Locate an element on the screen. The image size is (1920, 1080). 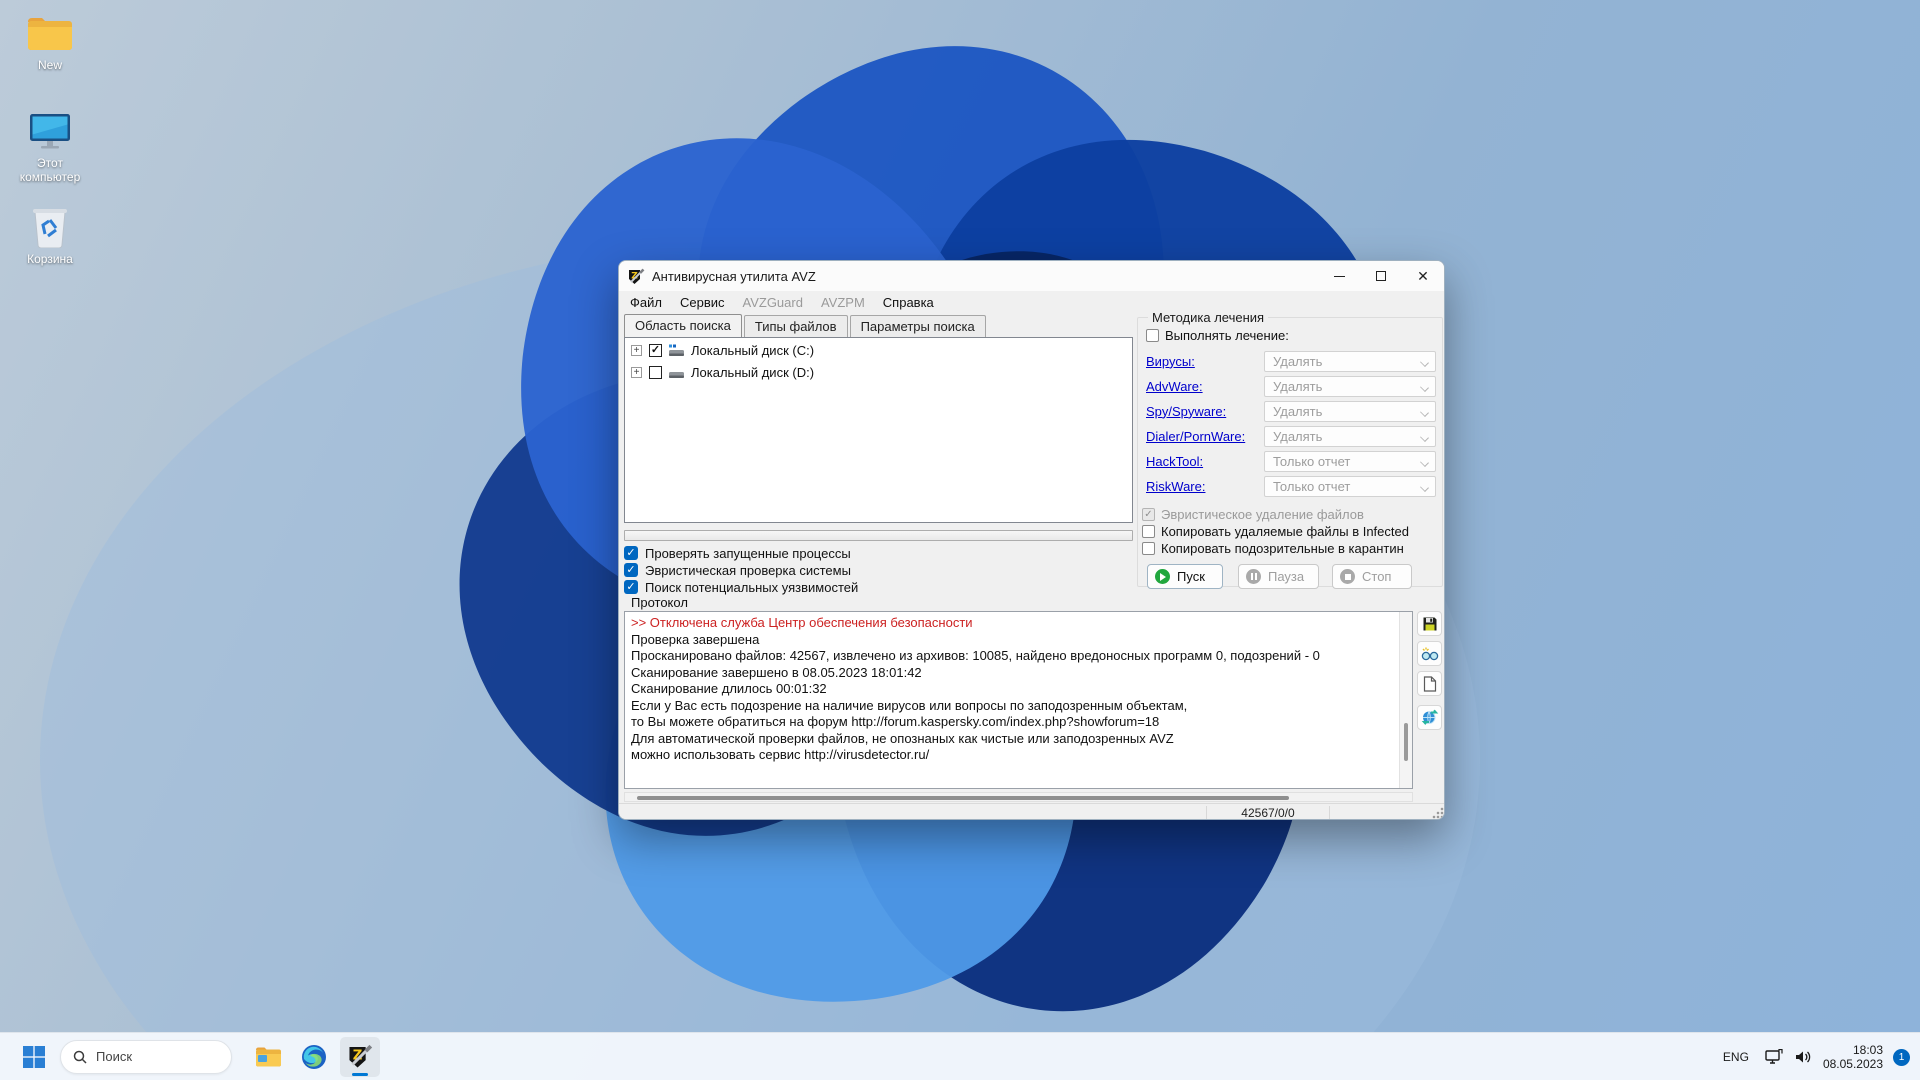
drive-d-checkbox is located at coordinates (655, 372).